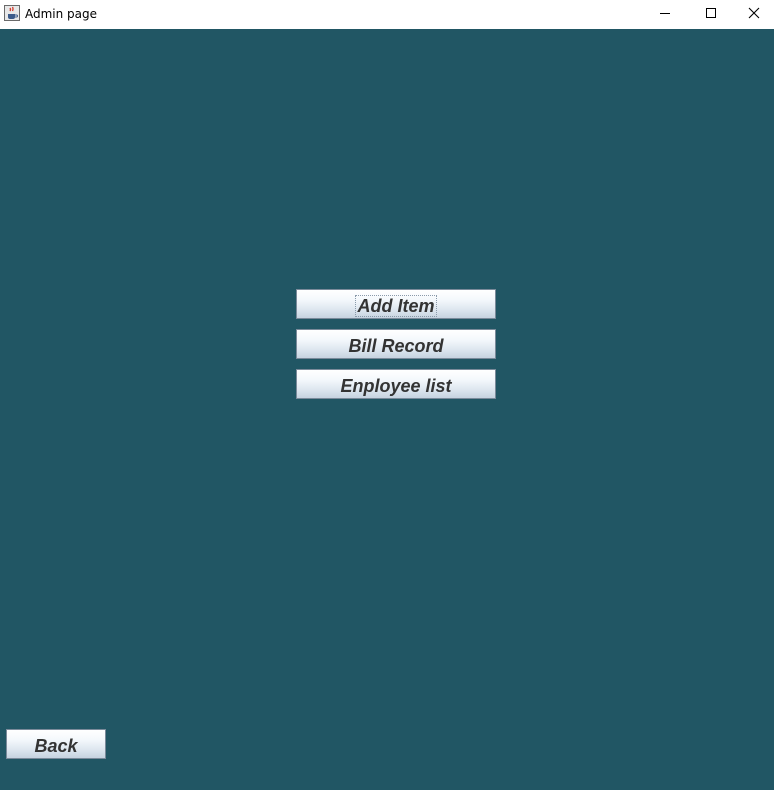 The height and width of the screenshot is (790, 774). I want to click on bill-record-label: Bill Record, so click(396, 345).